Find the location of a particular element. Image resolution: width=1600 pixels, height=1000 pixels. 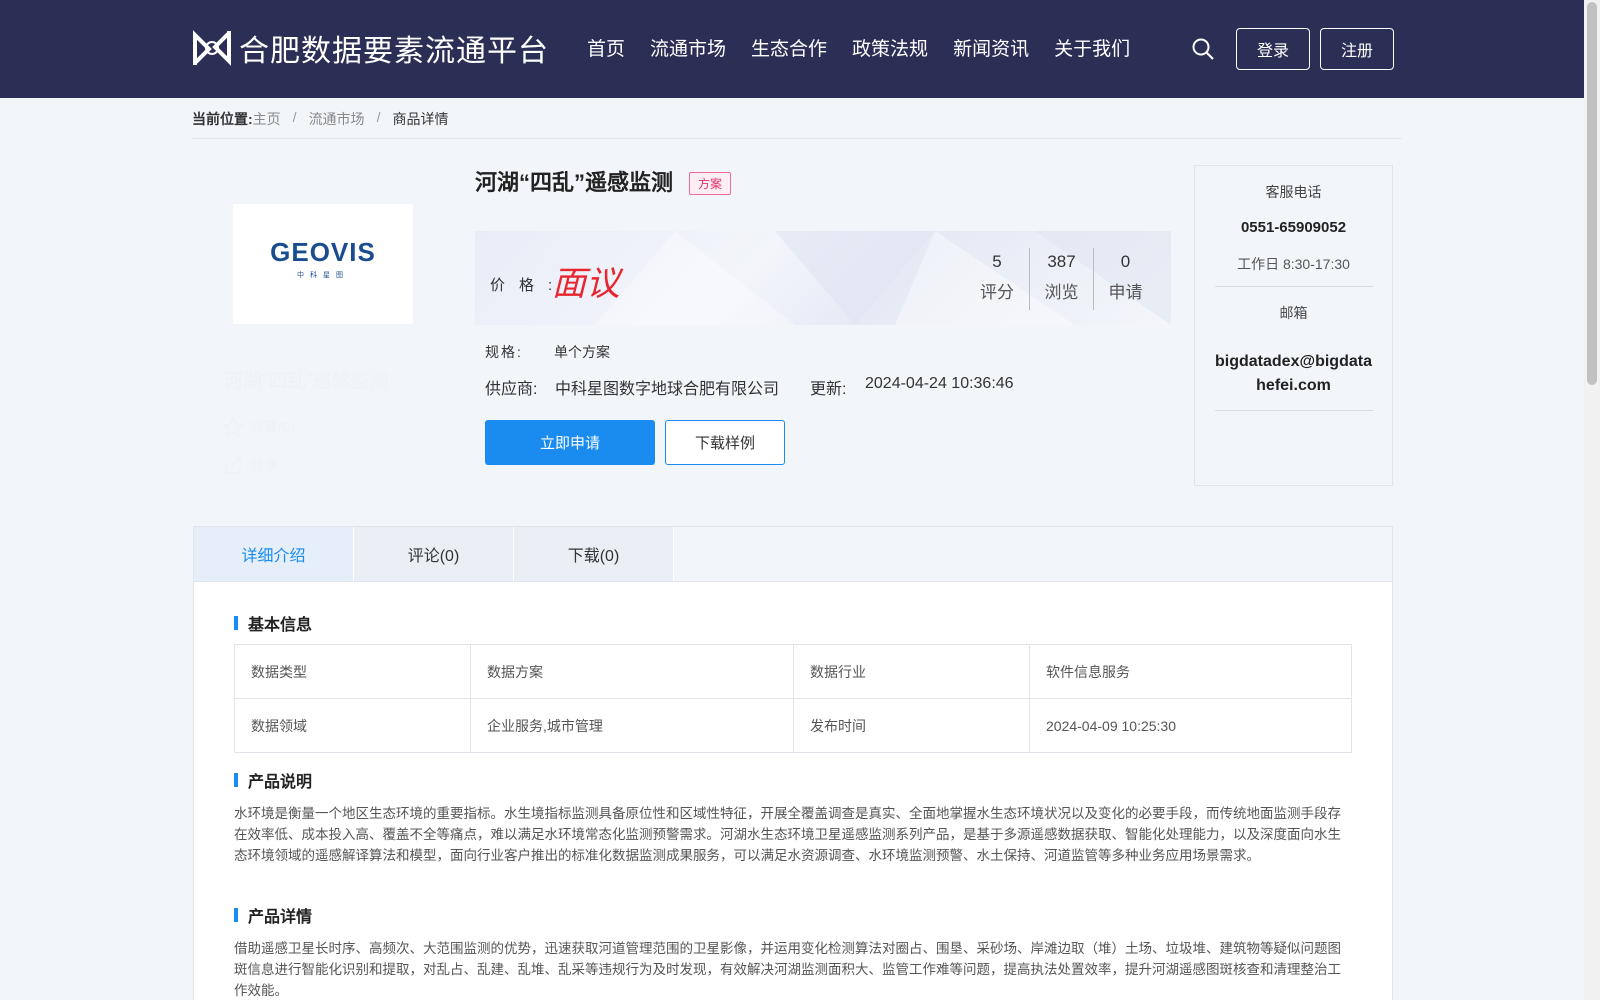

phone-label: 客服电话 is located at coordinates (1293, 192).